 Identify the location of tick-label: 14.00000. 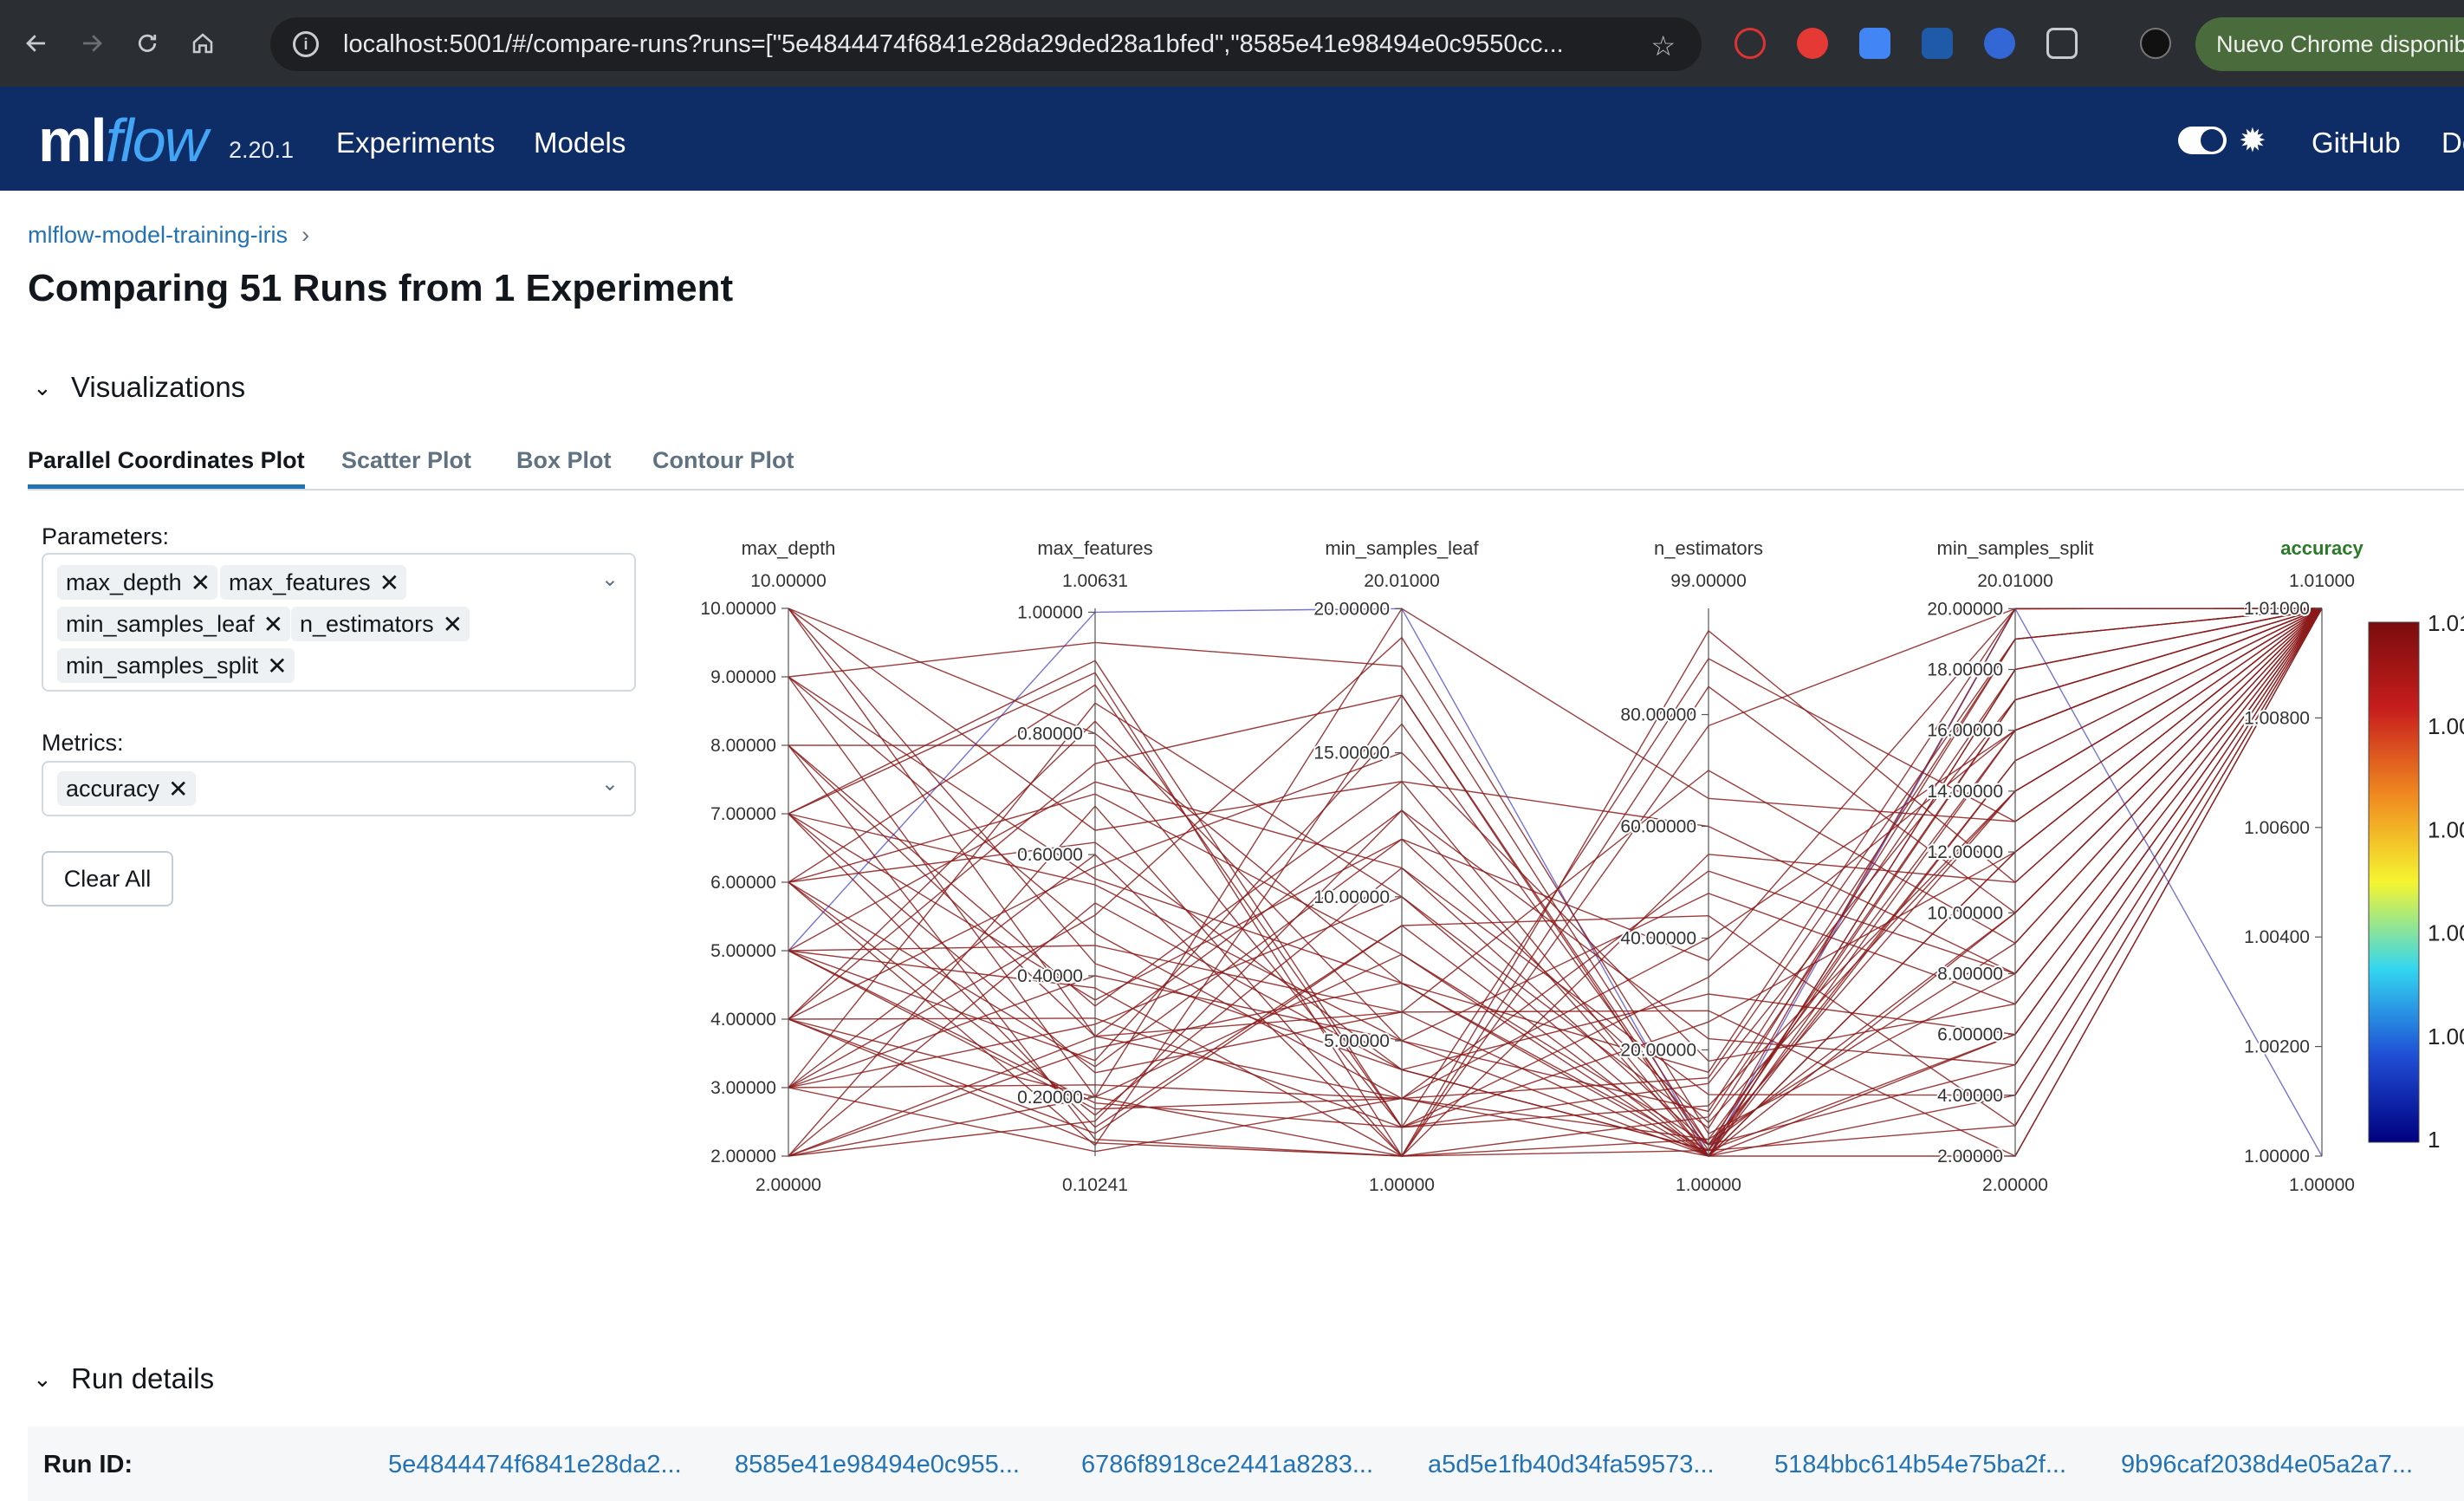
(1965, 792).